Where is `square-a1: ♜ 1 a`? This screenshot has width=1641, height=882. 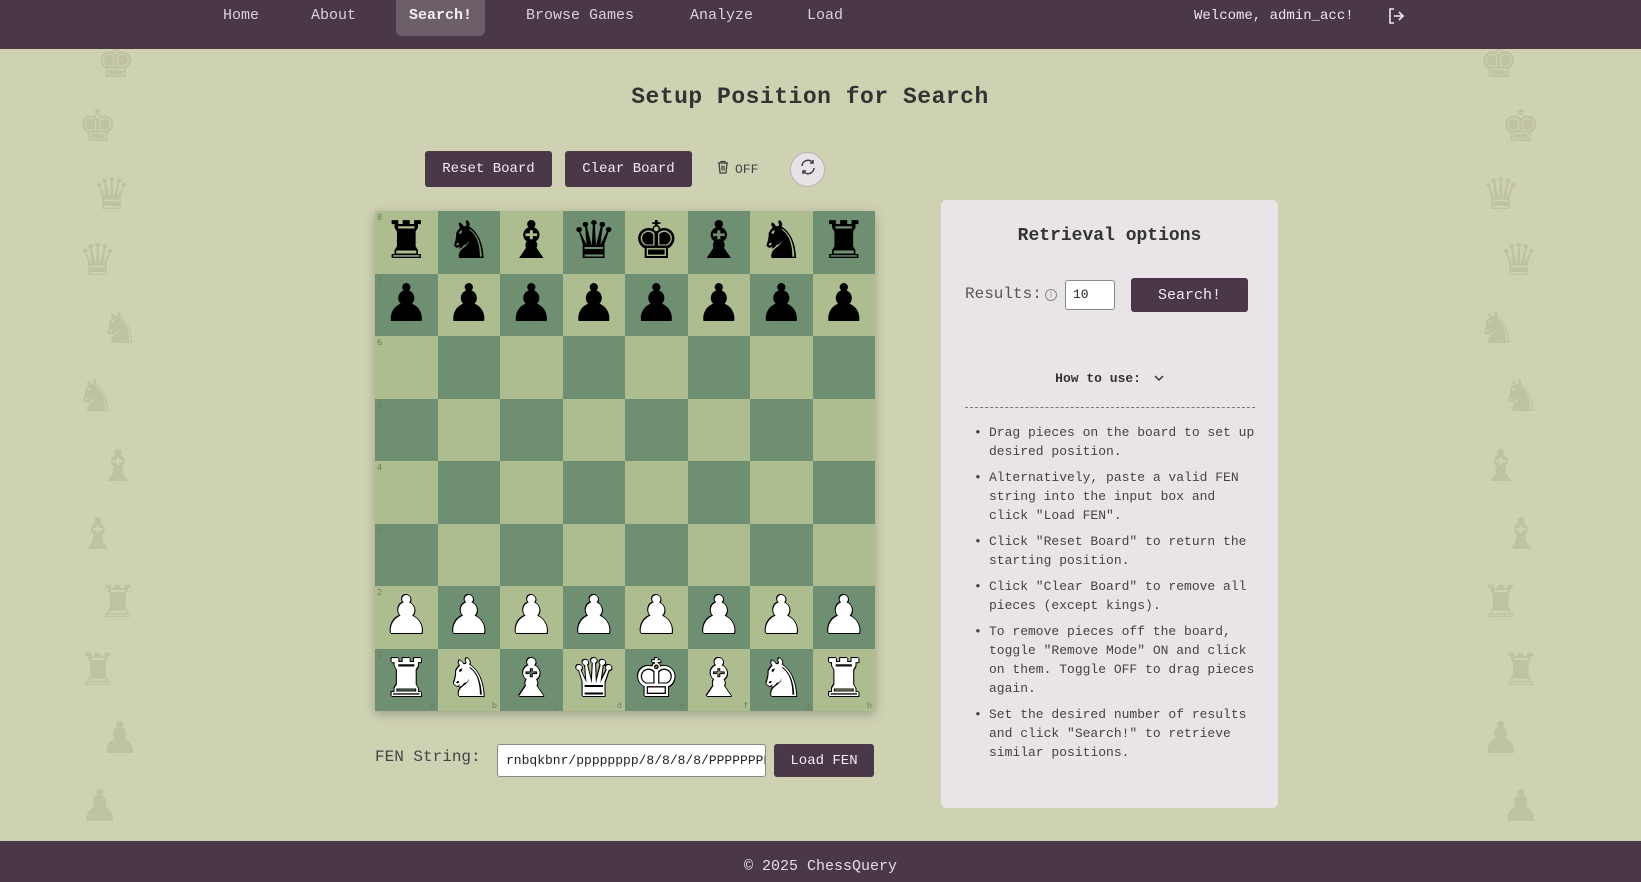 square-a1: ♜ 1 a is located at coordinates (406, 680).